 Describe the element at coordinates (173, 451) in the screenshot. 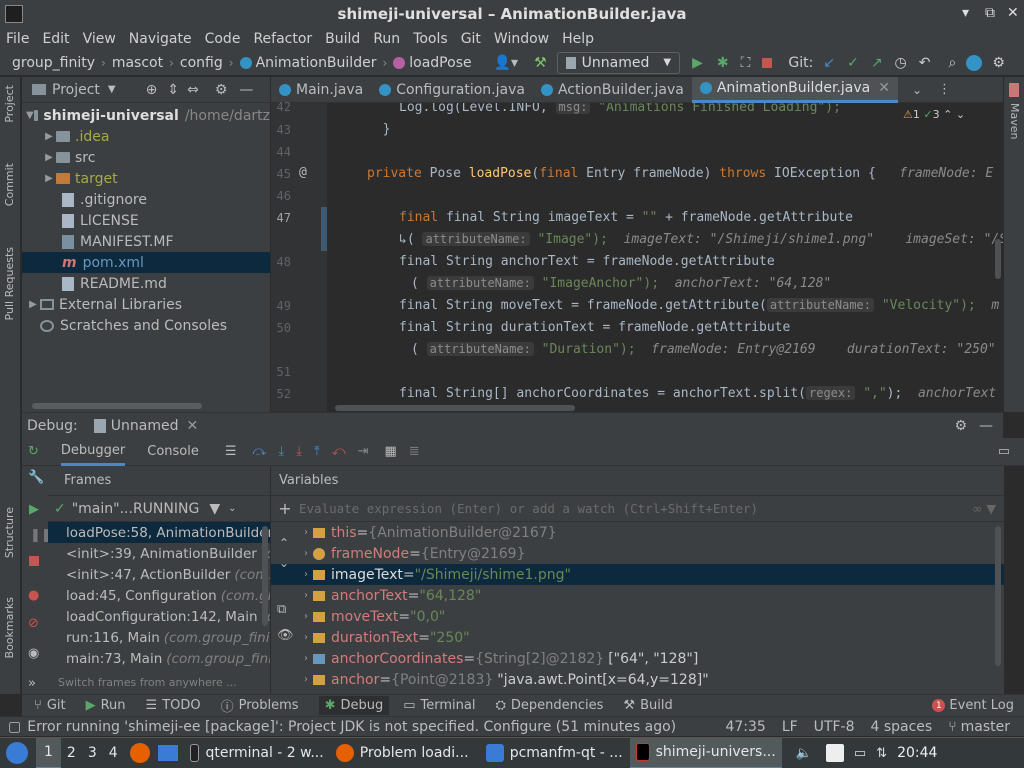

I see `tab-console: Console` at that location.